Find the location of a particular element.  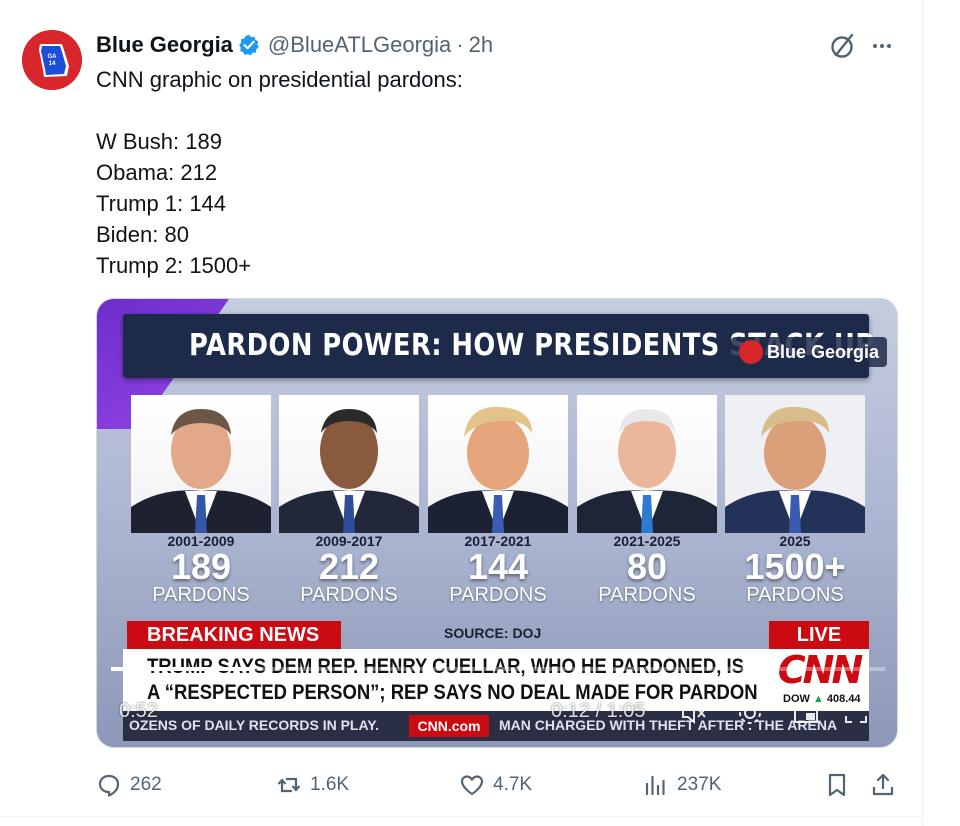

reply-icon is located at coordinates (109, 785).